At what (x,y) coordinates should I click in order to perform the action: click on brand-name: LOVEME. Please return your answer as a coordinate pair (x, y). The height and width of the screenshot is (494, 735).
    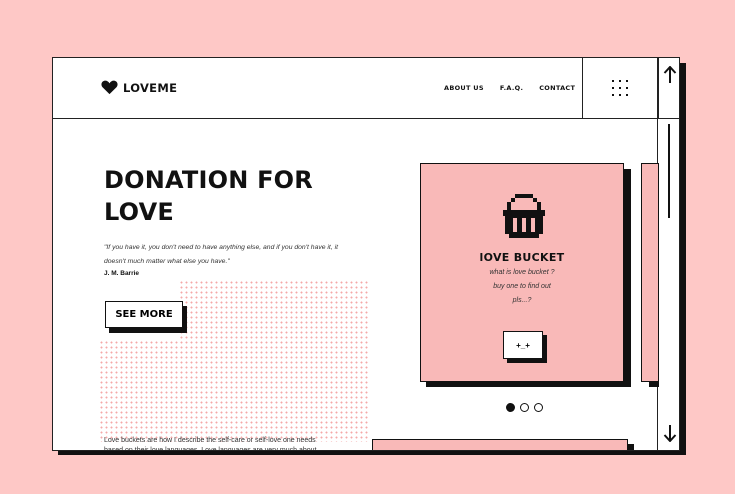
    Looking at the image, I should click on (150, 87).